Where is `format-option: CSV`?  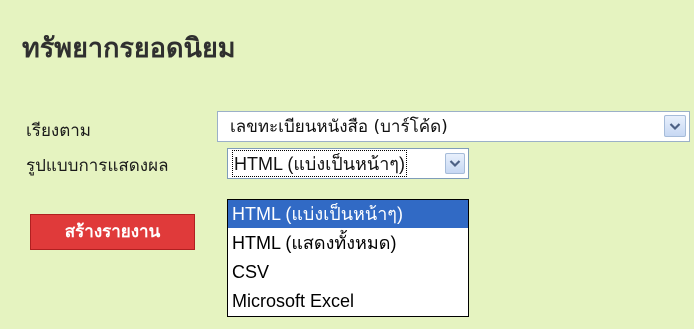 format-option: CSV is located at coordinates (348, 272).